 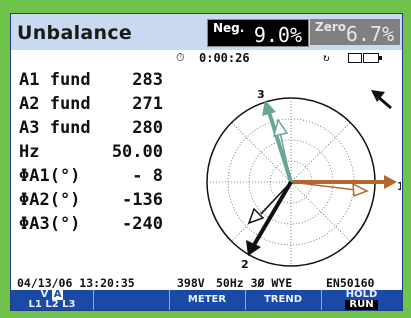 I want to click on reading-label: ΦA1(°), so click(x=50, y=176).